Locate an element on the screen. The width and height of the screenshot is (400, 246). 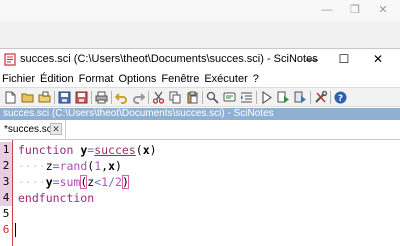
background-minimize-icon: — is located at coordinates (327, 10).